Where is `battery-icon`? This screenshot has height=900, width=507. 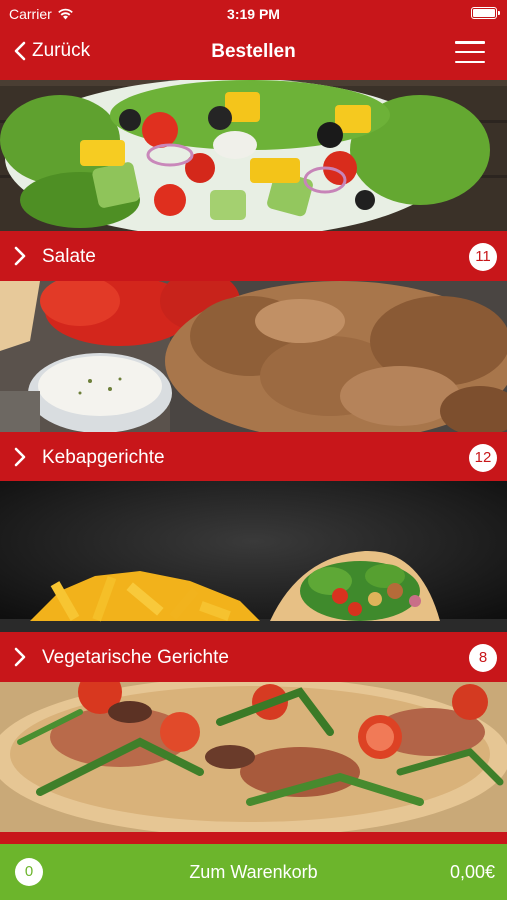 battery-icon is located at coordinates (485, 13).